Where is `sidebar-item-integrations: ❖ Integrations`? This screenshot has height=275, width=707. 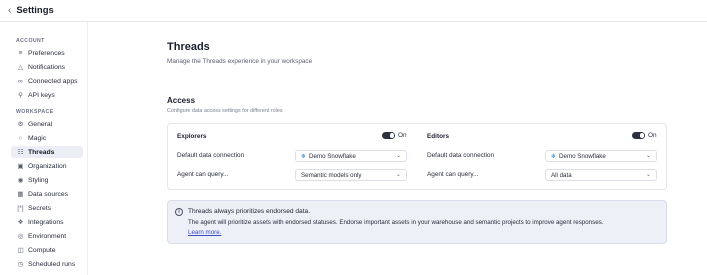
sidebar-item-integrations: ❖ Integrations is located at coordinates (47, 222).